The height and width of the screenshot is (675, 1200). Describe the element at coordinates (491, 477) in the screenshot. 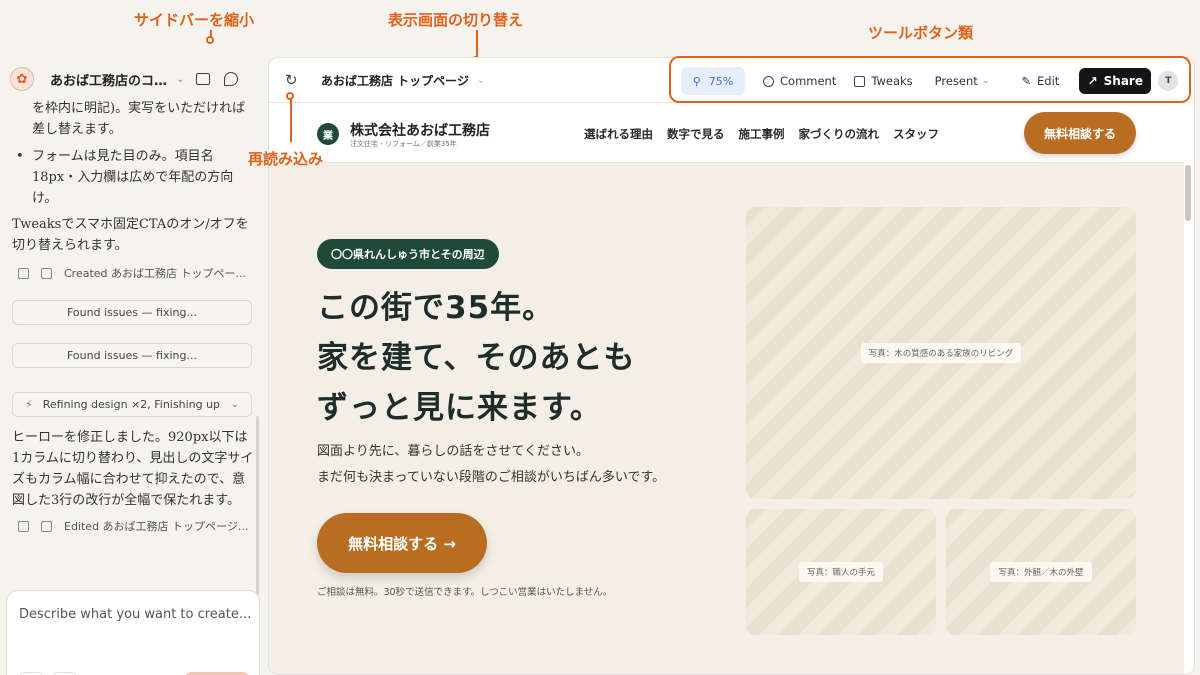

I see `lead-line: まだ何も決まっていない段階のご相談がいちばん多いです。` at that location.